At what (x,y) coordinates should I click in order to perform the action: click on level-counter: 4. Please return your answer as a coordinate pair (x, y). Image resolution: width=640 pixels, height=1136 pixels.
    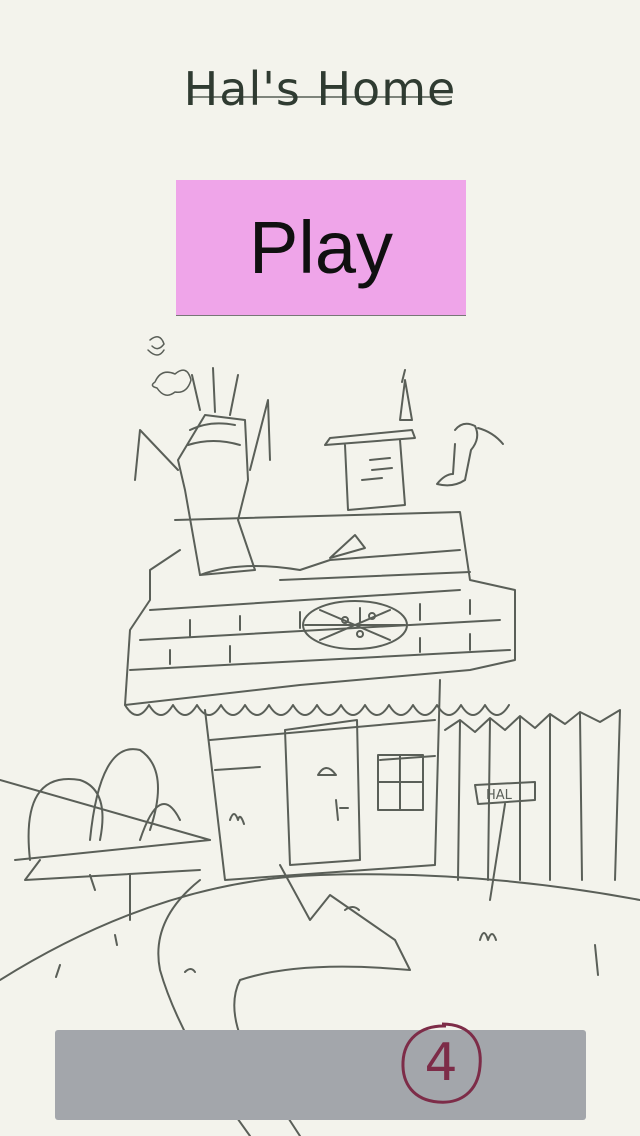
    Looking at the image, I should click on (441, 1063).